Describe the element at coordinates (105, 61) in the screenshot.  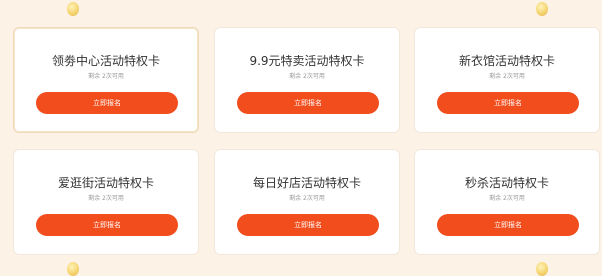
I see `card-title: 领劵中心活动特权卡` at that location.